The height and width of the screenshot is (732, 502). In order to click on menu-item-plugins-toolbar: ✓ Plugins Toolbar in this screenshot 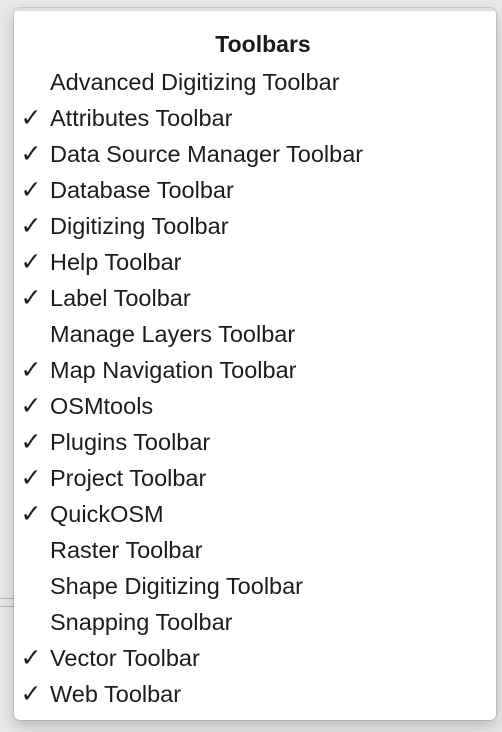, I will do `click(255, 442)`.